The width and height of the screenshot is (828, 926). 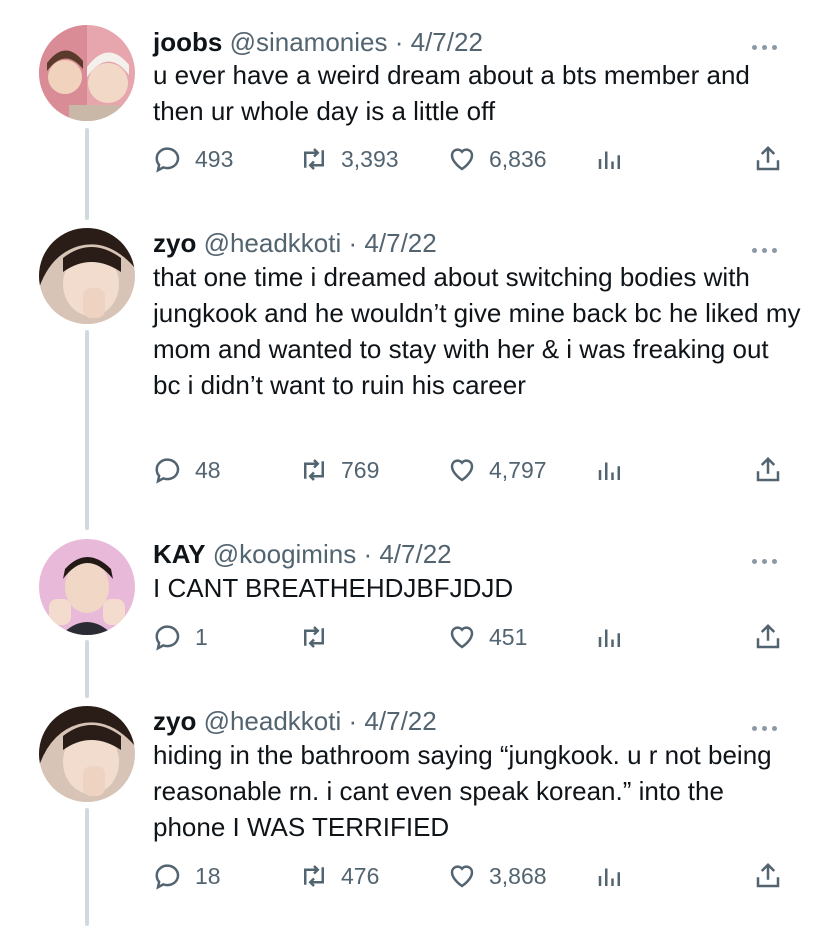 What do you see at coordinates (309, 42) in the screenshot?
I see `handle: @sinamonies` at bounding box center [309, 42].